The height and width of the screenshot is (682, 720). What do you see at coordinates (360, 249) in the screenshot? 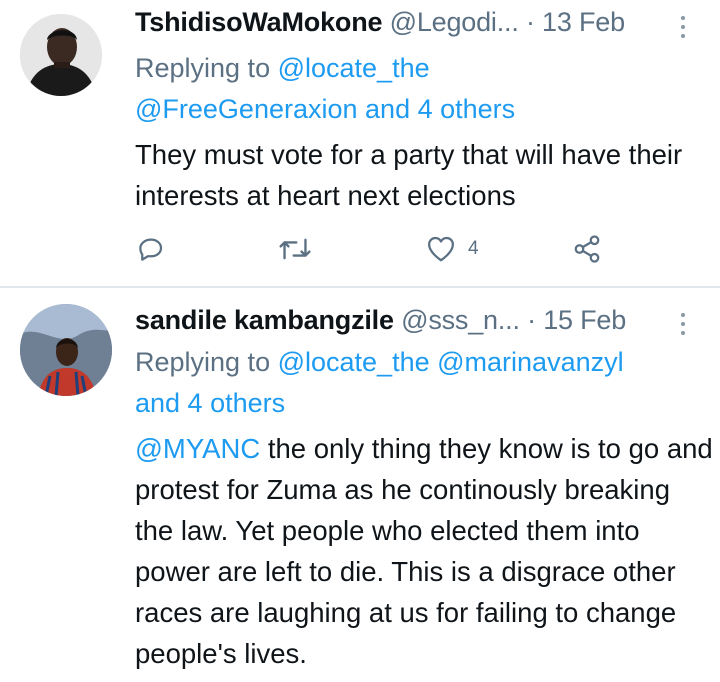
I see `action-bar: 4` at bounding box center [360, 249].